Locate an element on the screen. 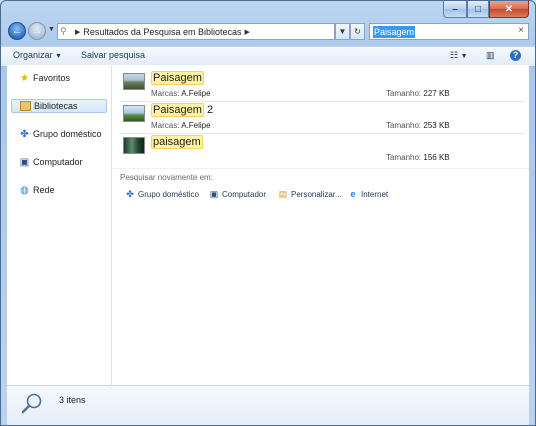 Image resolution: width=536 pixels, height=426 pixels. preview-pane-icon: ▥ is located at coordinates (490, 55).